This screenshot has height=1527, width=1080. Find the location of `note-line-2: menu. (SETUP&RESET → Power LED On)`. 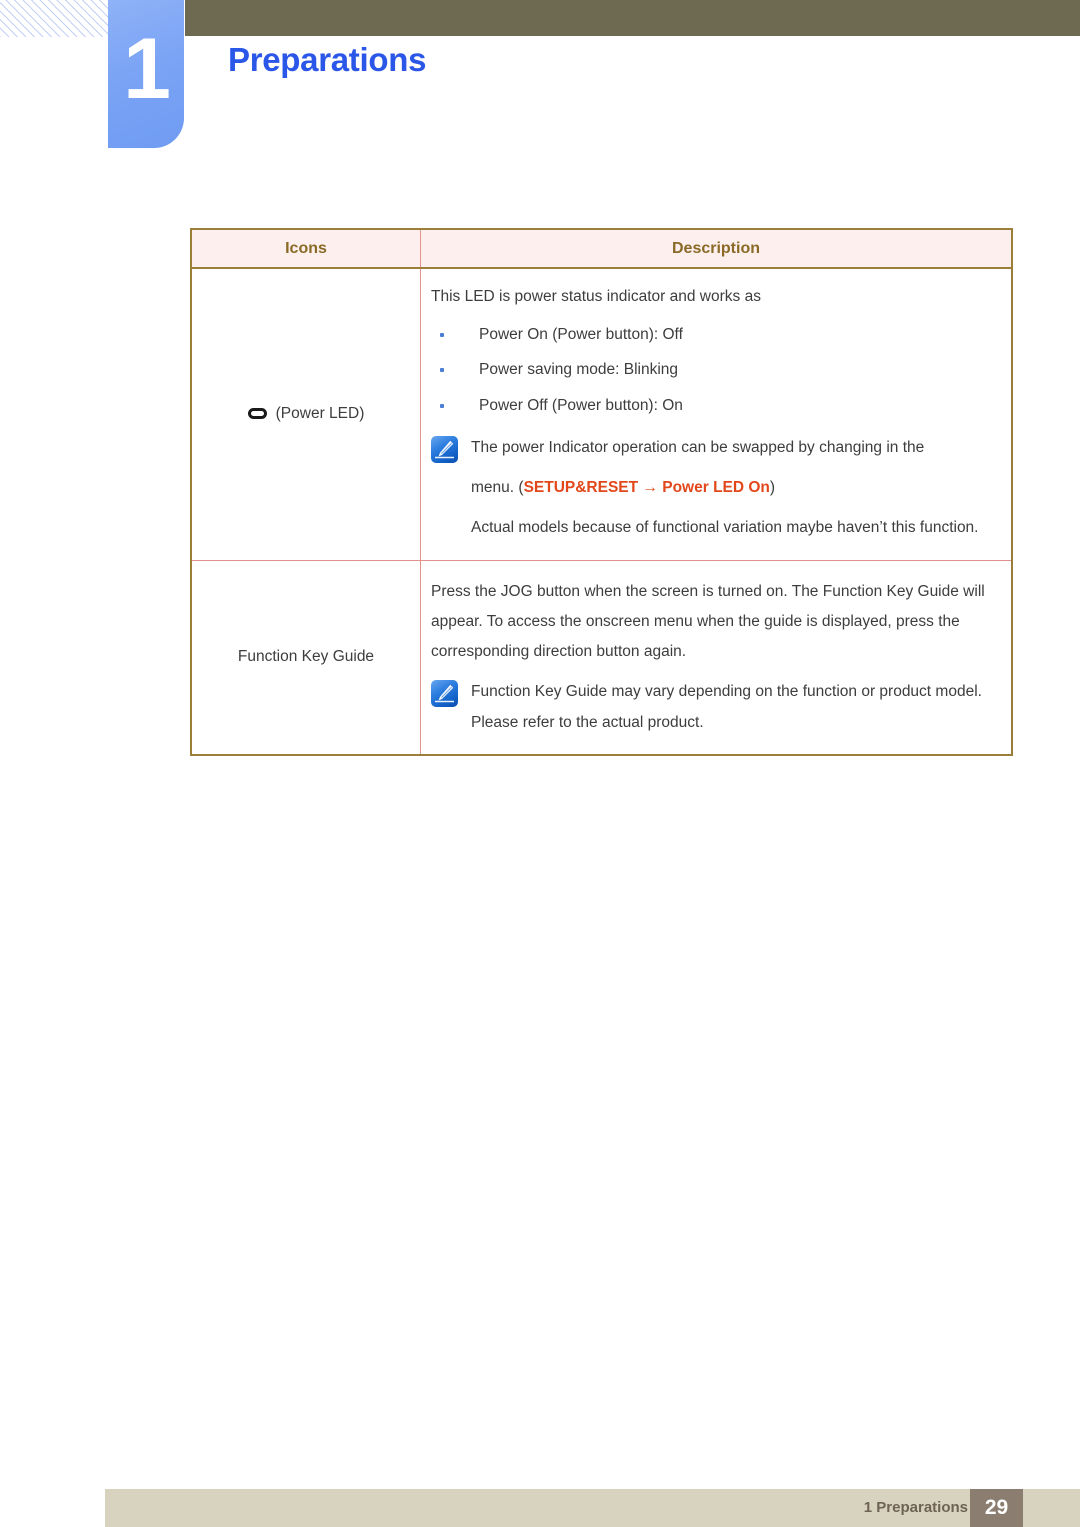

note-line-2: menu. (SETUP&RESET → Power LED On) is located at coordinates (623, 488).